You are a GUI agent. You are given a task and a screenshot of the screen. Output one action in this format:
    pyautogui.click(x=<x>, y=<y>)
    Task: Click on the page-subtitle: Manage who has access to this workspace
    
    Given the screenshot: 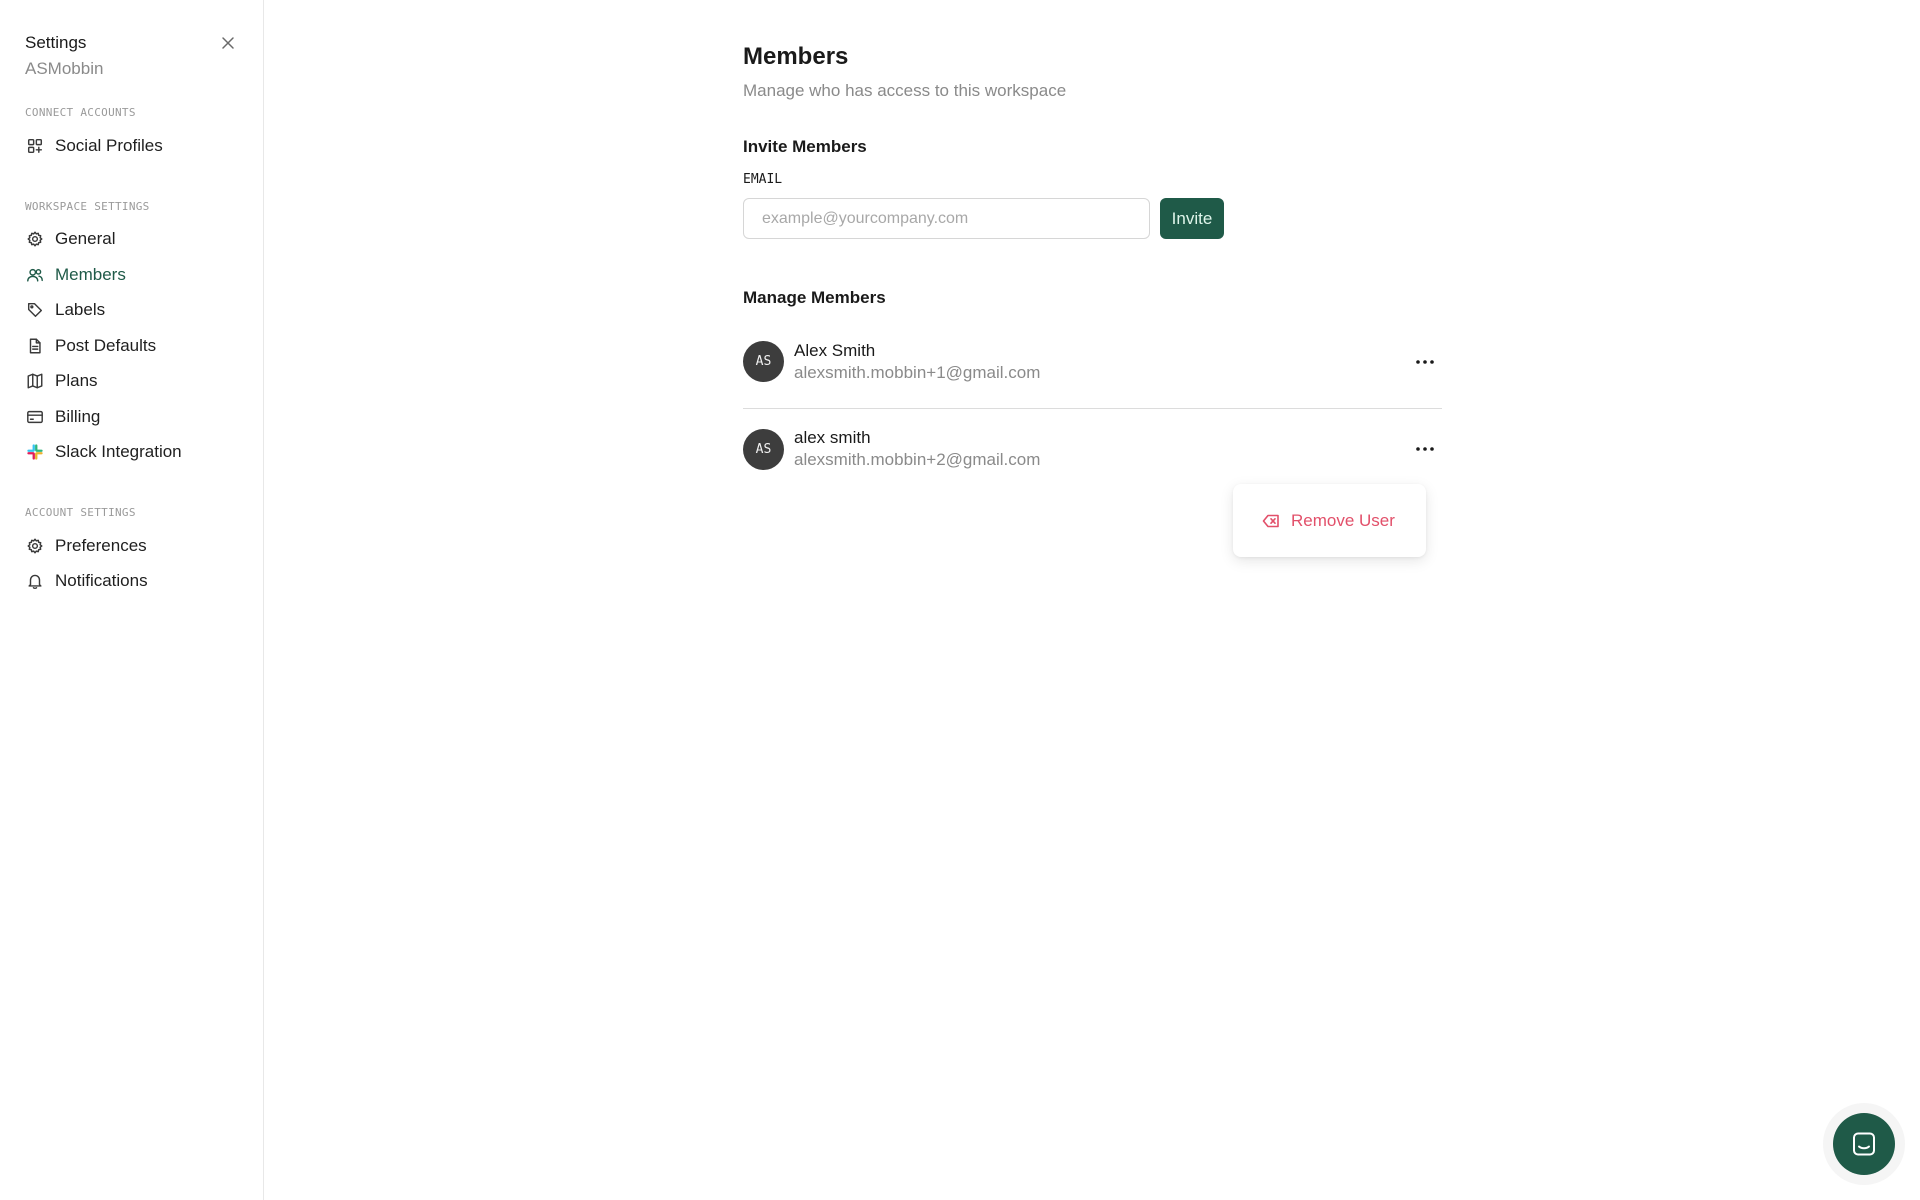 What is the action you would take?
    pyautogui.click(x=905, y=90)
    